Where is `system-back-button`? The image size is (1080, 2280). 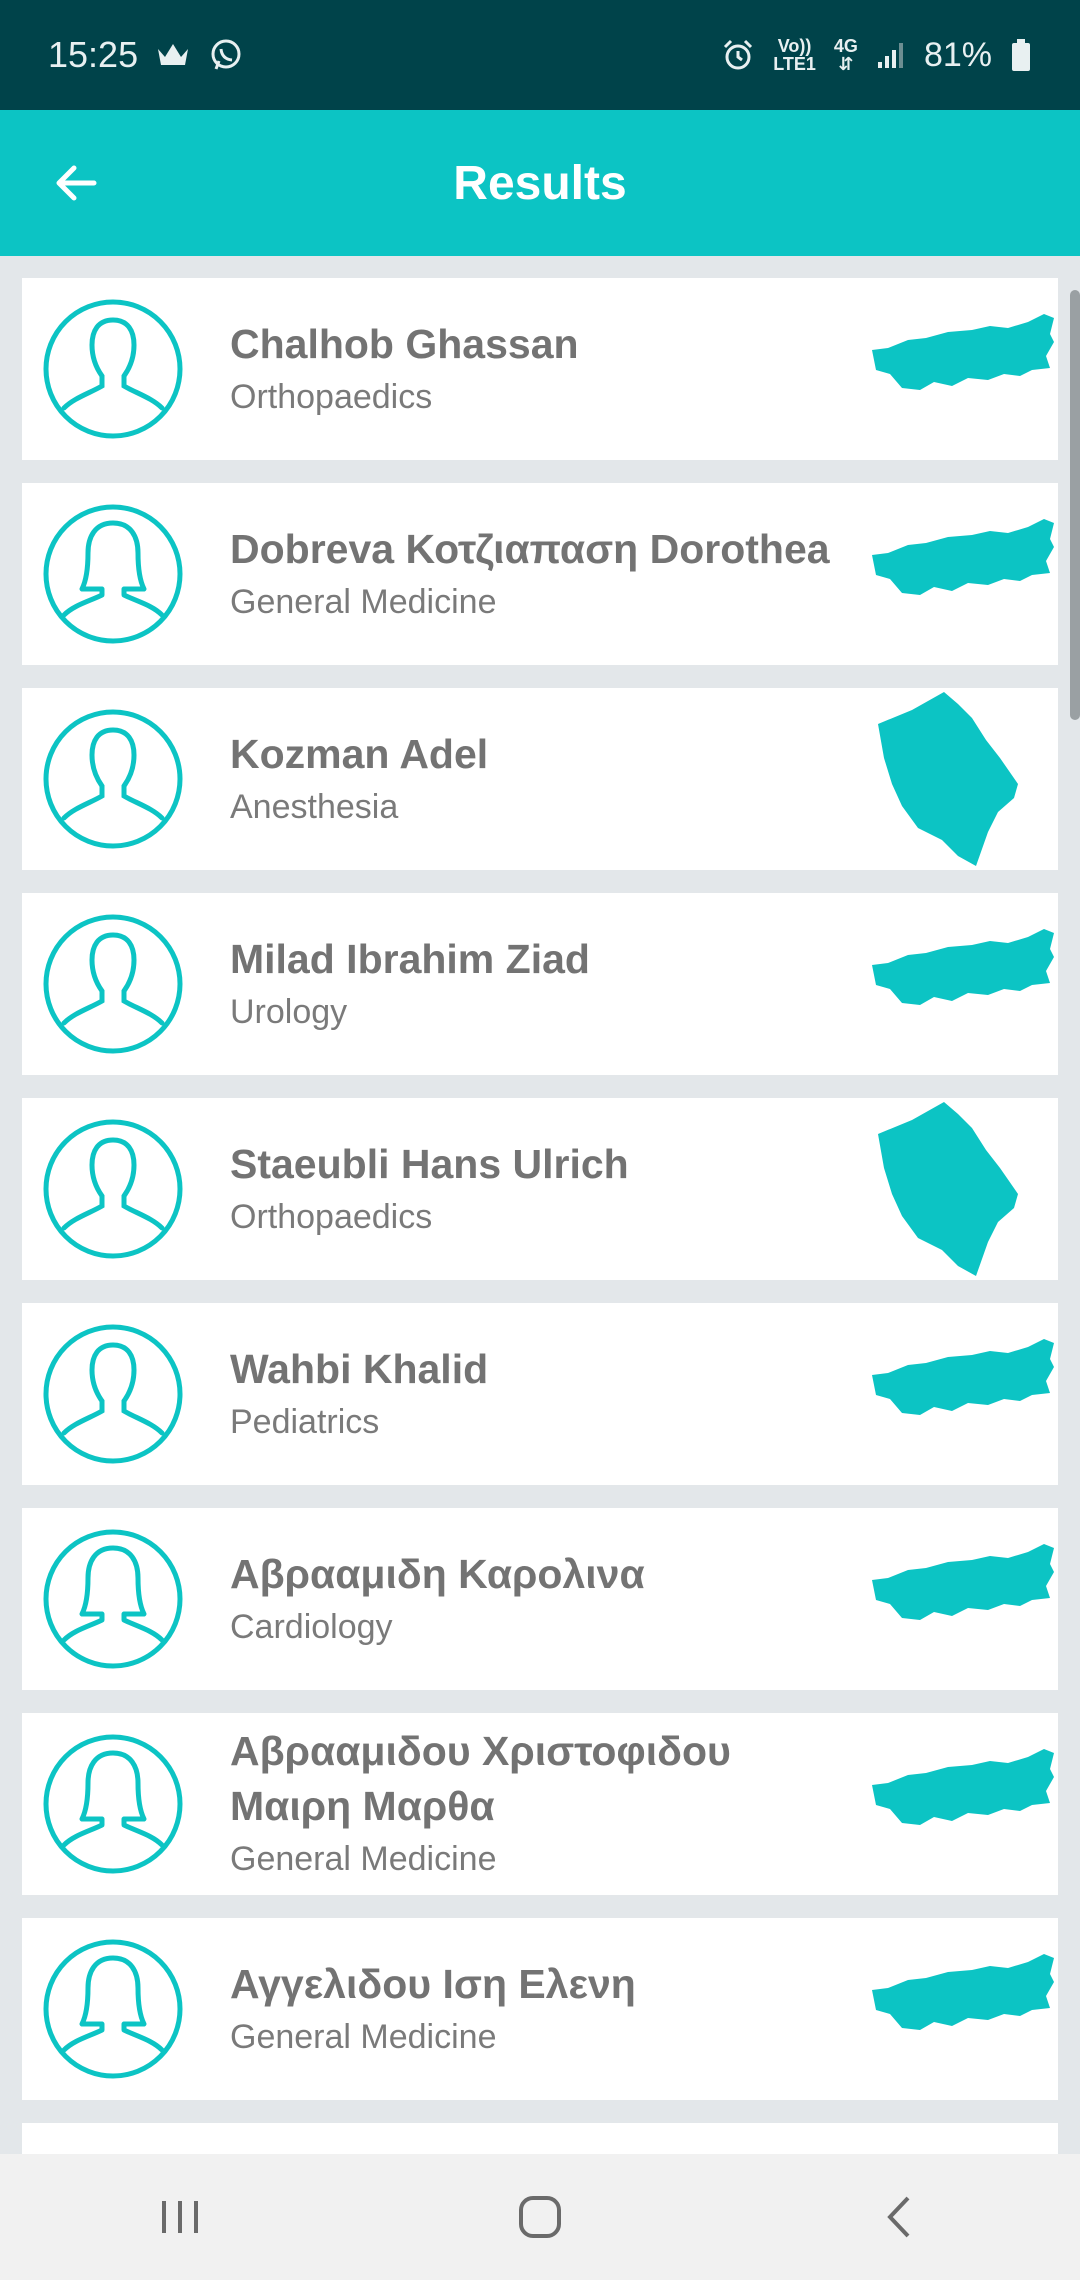 system-back-button is located at coordinates (900, 2217).